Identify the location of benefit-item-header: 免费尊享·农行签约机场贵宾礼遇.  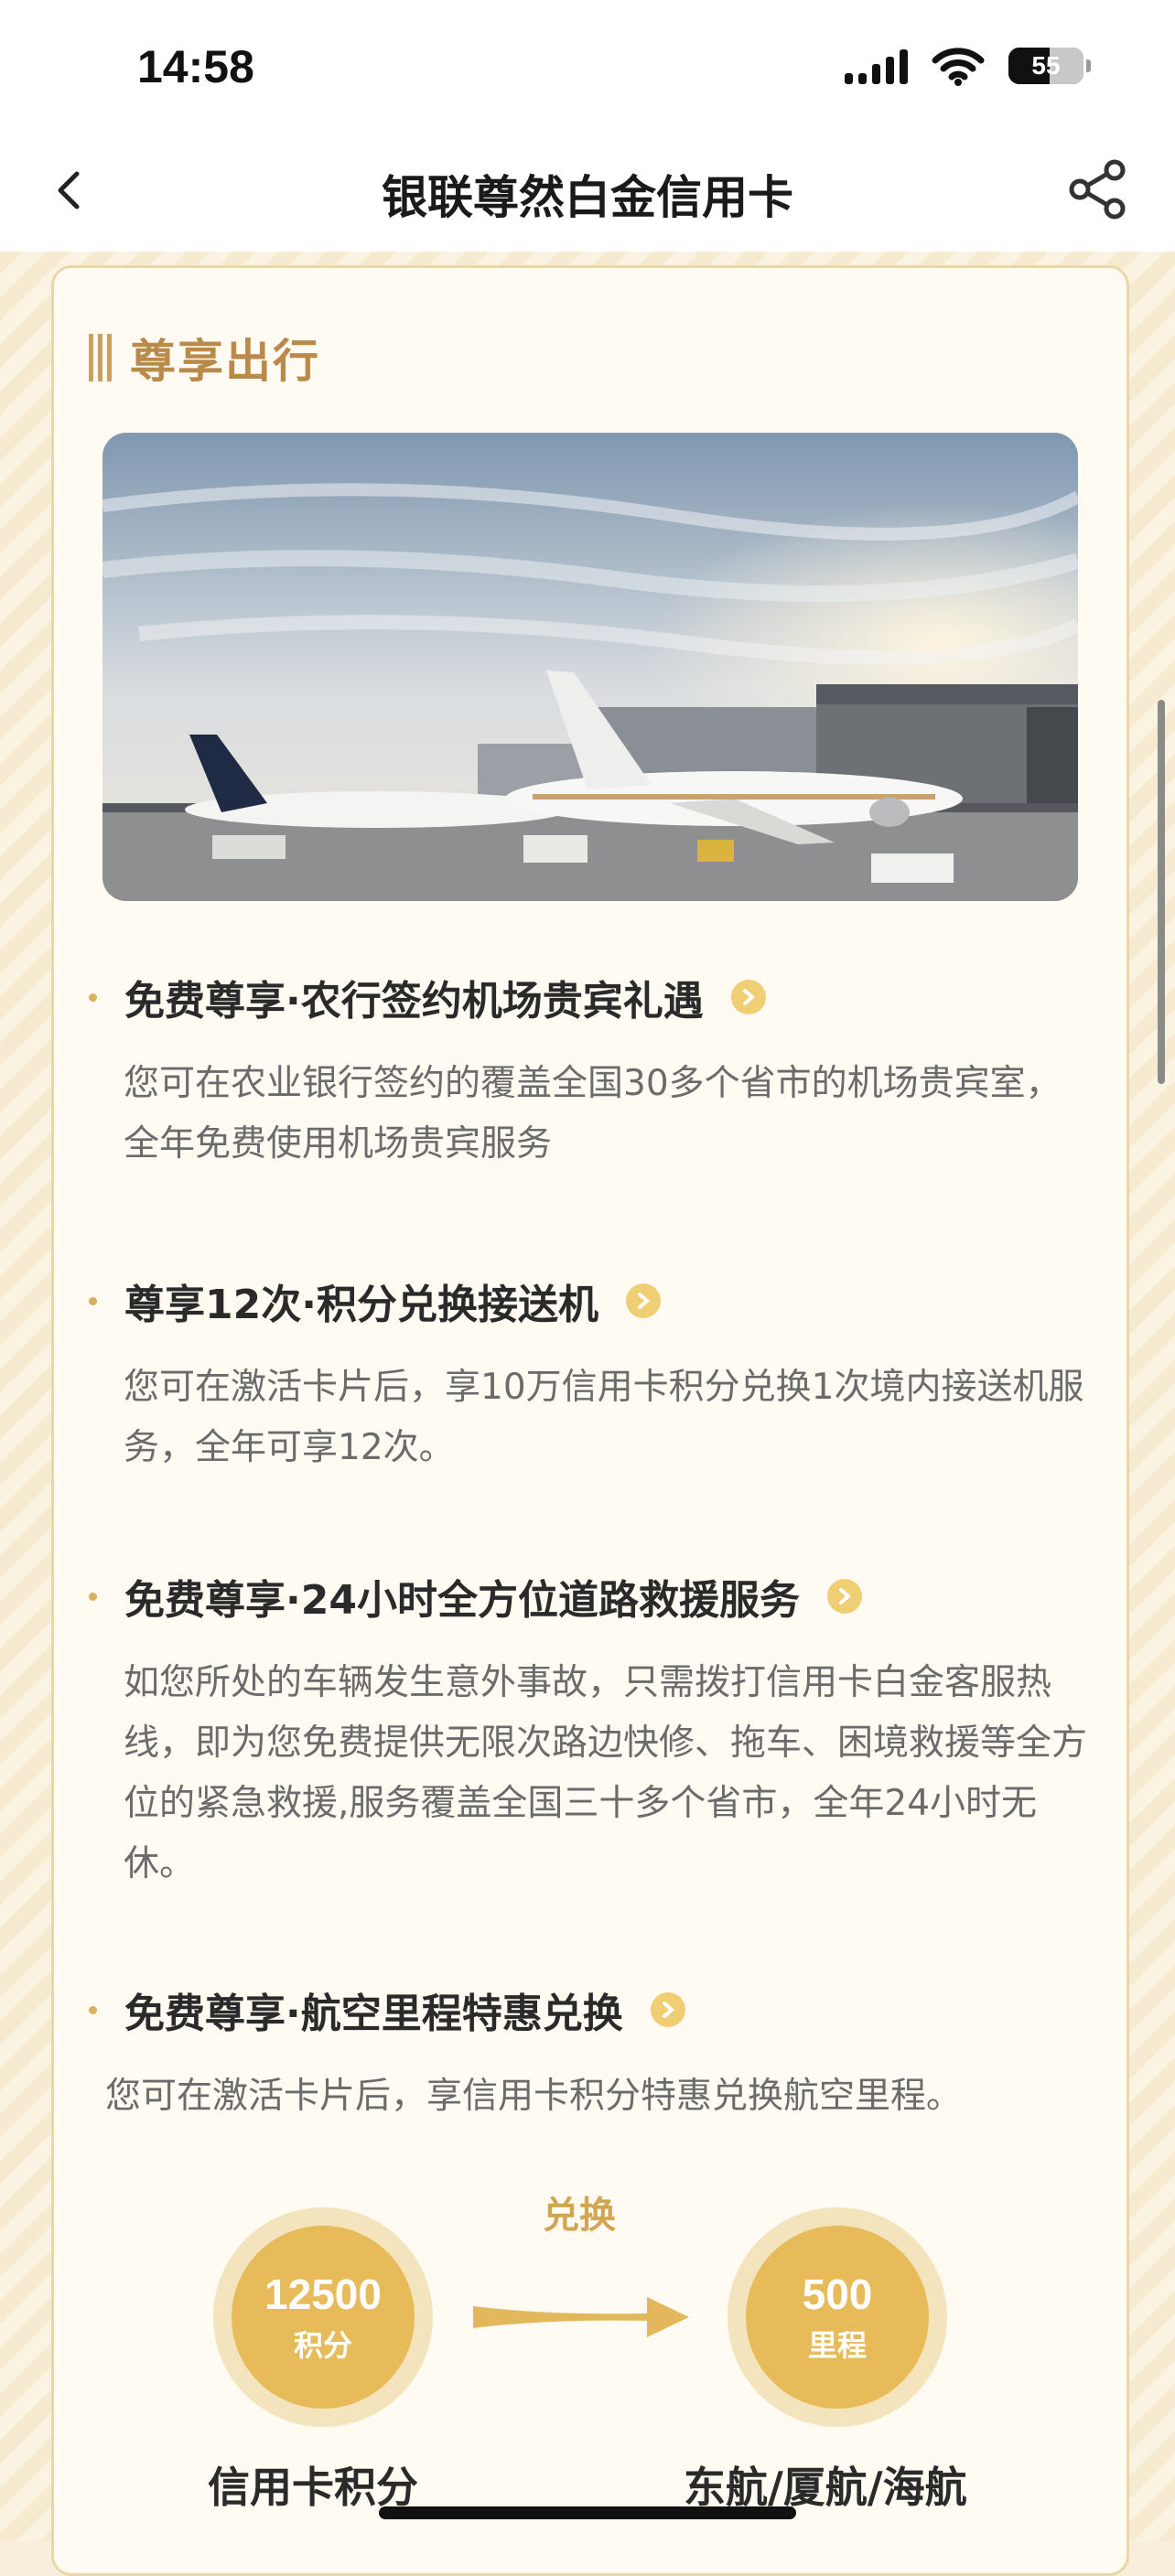
(592, 997).